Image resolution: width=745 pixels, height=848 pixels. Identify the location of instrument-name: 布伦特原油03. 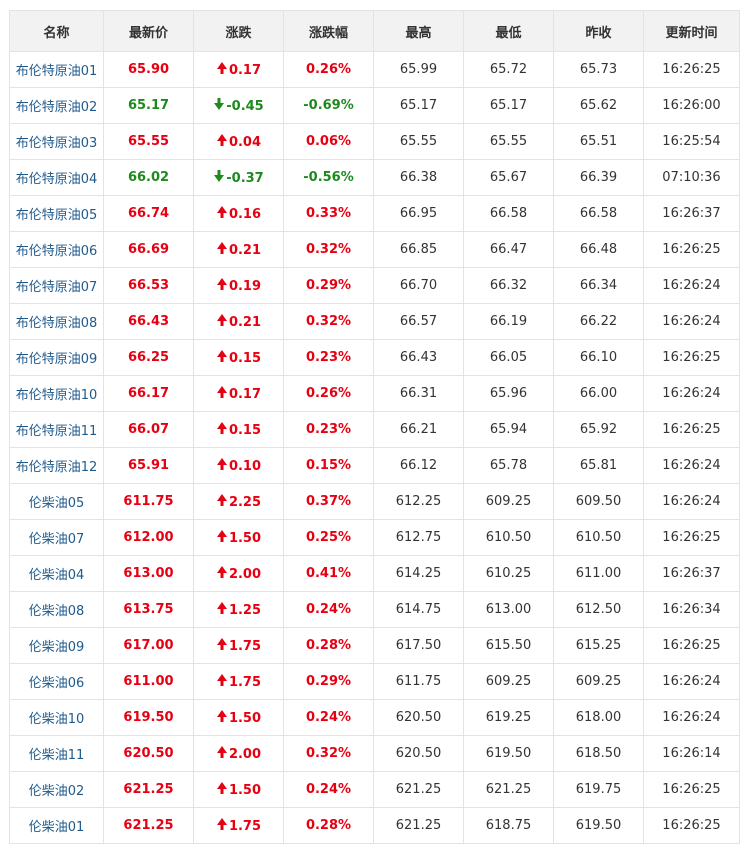
(57, 141).